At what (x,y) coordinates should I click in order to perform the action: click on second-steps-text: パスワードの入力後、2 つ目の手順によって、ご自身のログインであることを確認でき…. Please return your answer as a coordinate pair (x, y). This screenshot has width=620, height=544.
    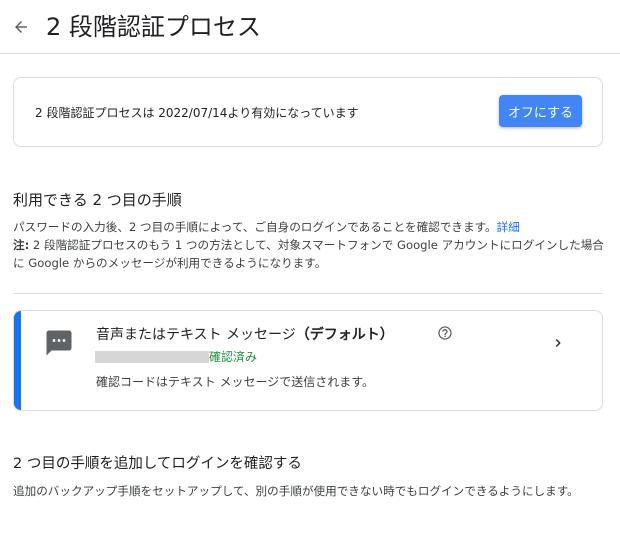
    Looking at the image, I should click on (255, 227).